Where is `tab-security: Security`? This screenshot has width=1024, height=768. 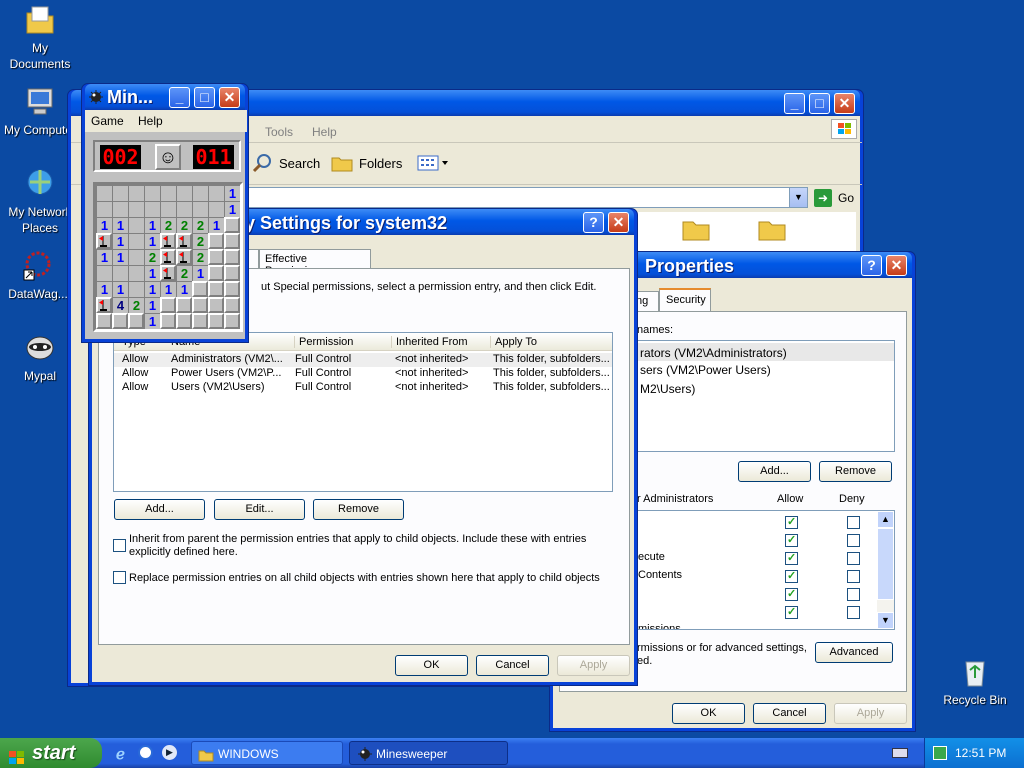 tab-security: Security is located at coordinates (685, 300).